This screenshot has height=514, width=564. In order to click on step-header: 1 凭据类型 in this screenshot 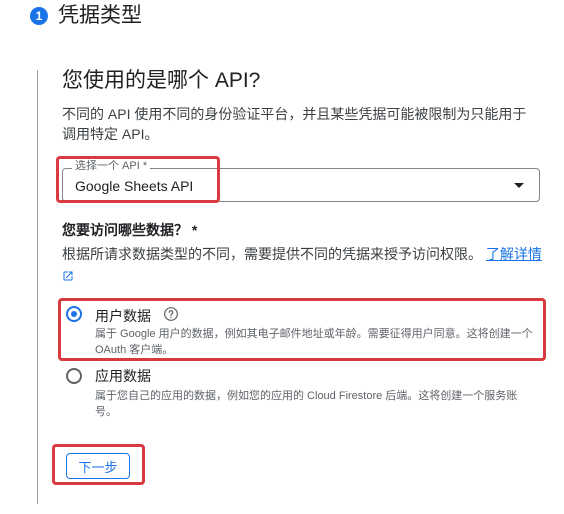, I will do `click(86, 16)`.